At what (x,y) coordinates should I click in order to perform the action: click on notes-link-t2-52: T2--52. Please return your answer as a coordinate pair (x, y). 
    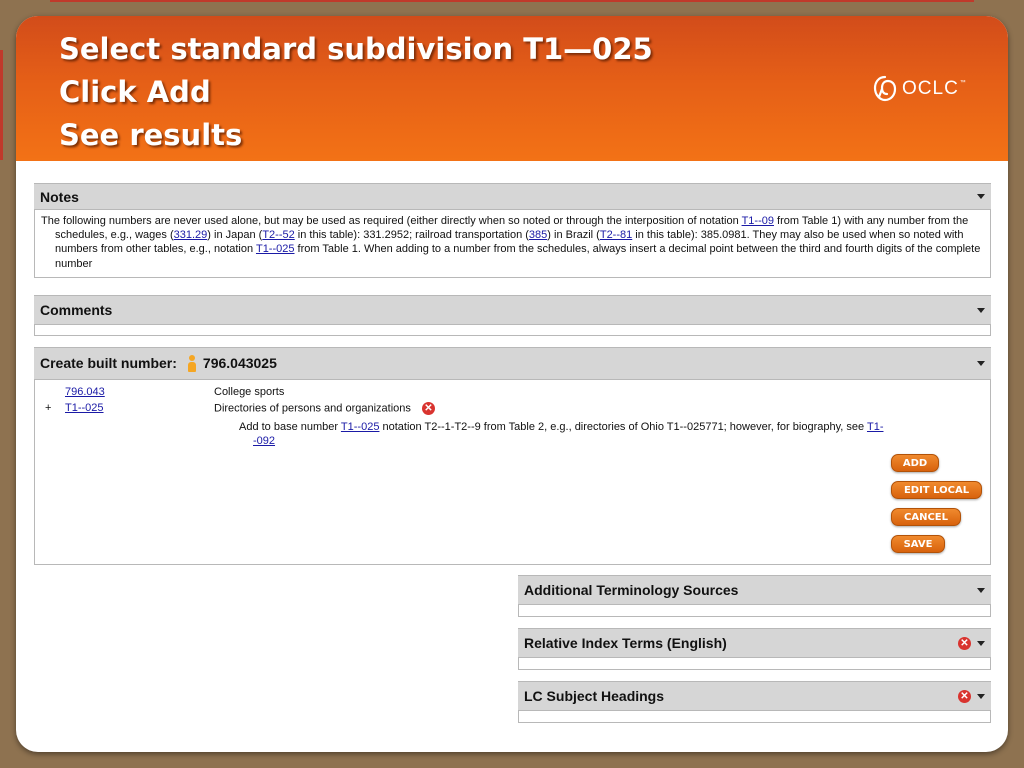
    Looking at the image, I should click on (278, 235).